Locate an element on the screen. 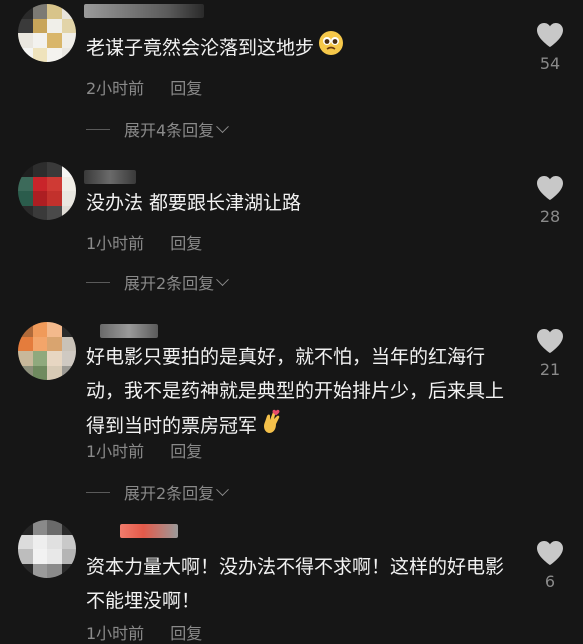 This screenshot has height=644, width=583. like-count: 28 is located at coordinates (550, 216).